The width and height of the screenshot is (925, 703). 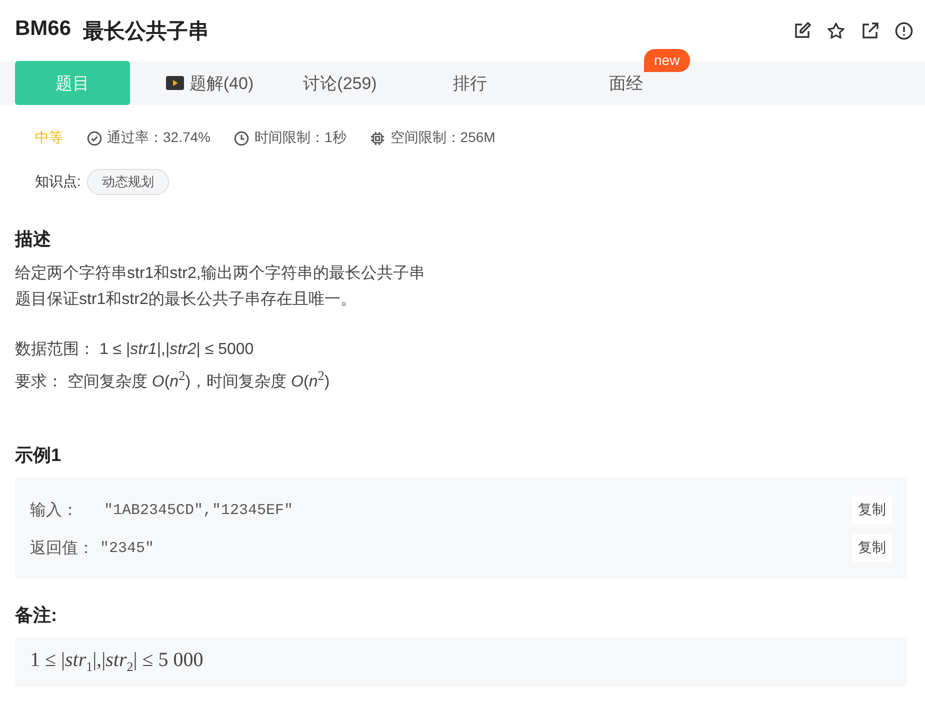 What do you see at coordinates (54, 510) in the screenshot?
I see `example-label: 输入：` at bounding box center [54, 510].